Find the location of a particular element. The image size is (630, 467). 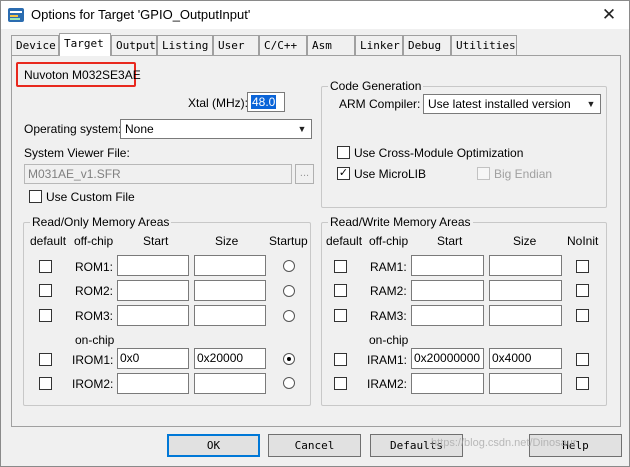

os-label: Operating system: is located at coordinates (73, 129).